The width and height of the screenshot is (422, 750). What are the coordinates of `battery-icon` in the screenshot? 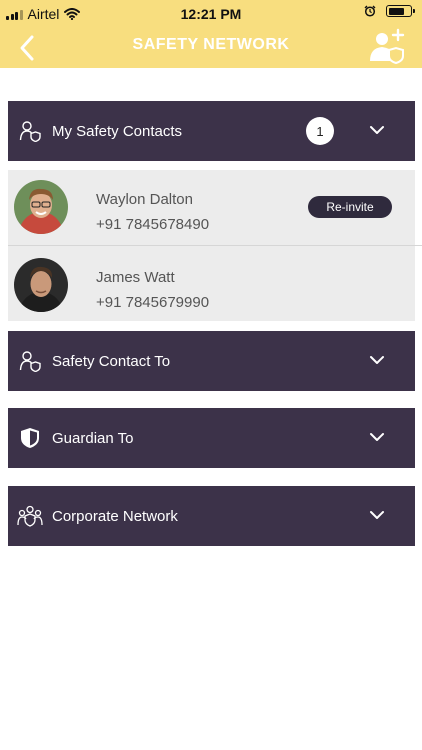 It's located at (400, 11).